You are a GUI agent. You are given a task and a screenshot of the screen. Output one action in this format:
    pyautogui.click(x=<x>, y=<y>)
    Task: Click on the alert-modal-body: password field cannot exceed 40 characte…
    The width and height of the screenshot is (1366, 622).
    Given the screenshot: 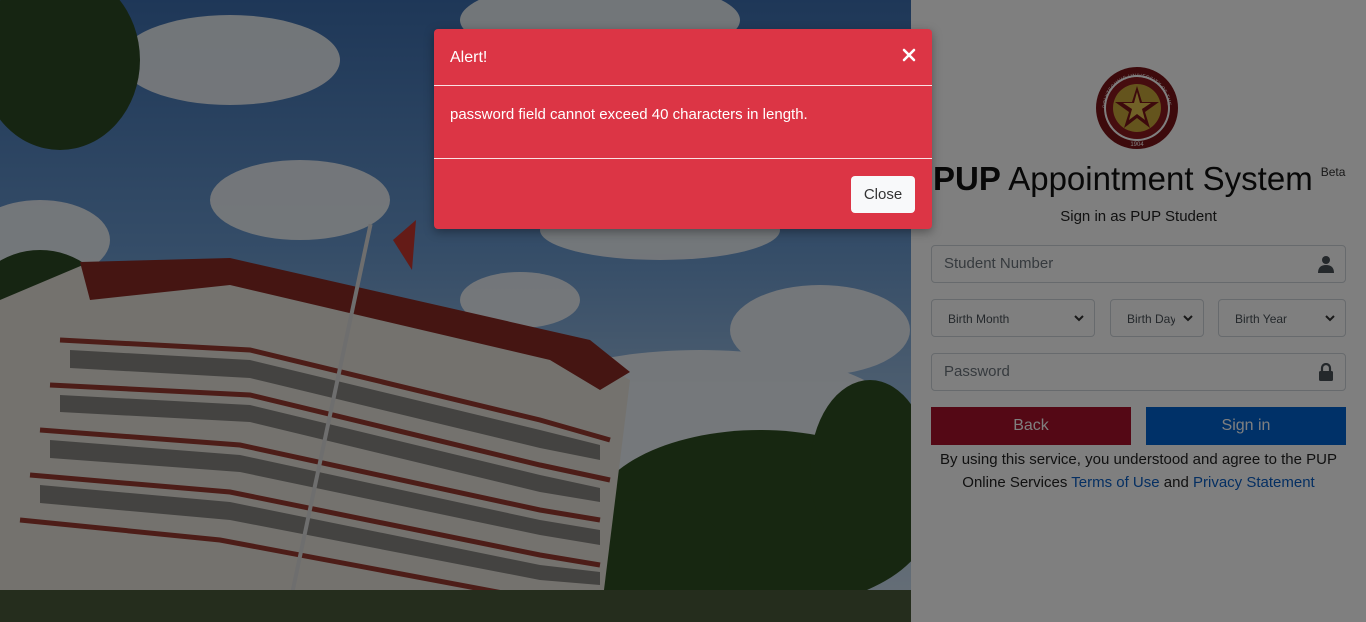 What is the action you would take?
    pyautogui.click(x=683, y=122)
    